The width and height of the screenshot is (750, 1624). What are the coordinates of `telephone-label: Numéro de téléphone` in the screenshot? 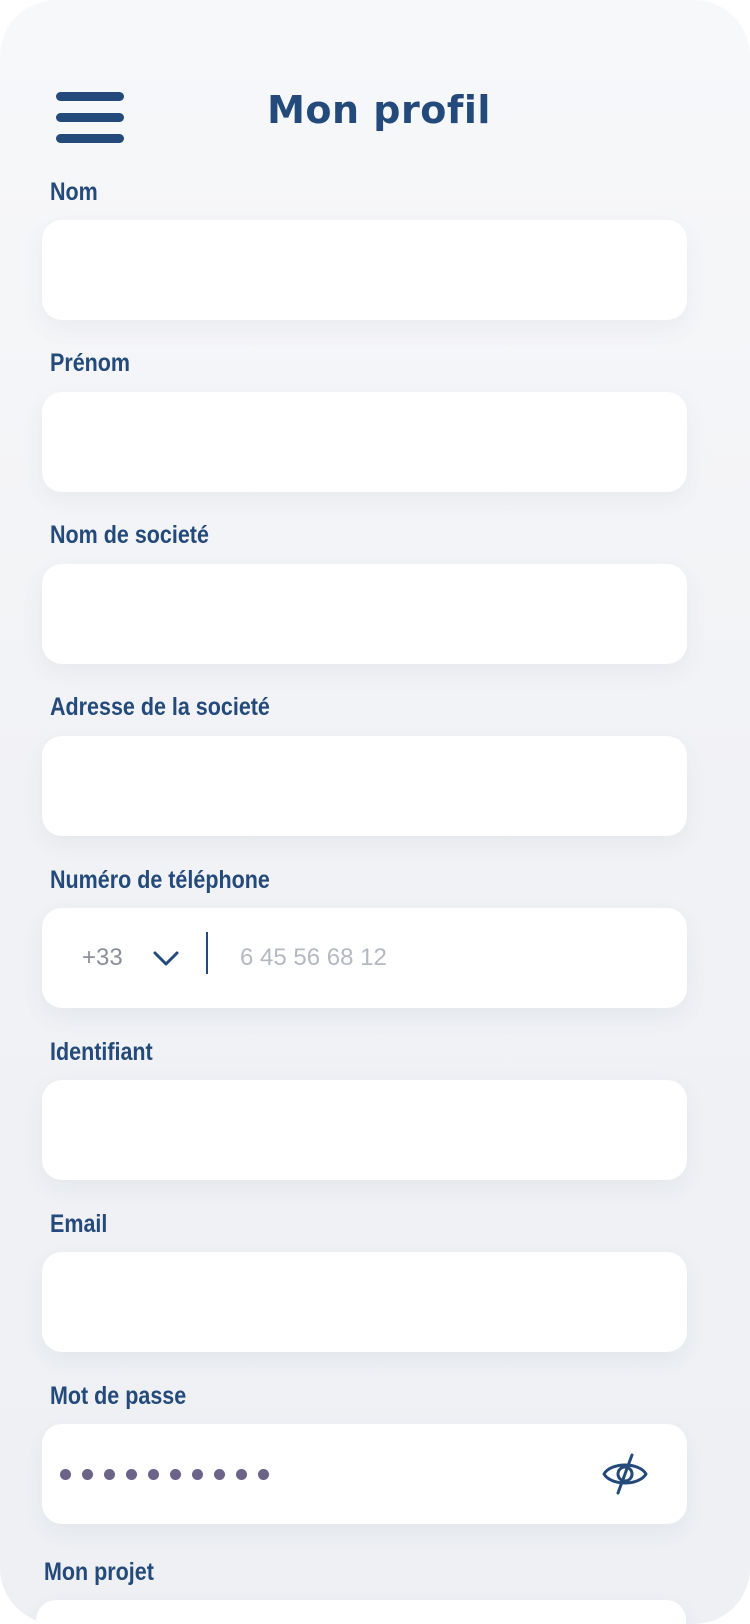 It's located at (160, 880).